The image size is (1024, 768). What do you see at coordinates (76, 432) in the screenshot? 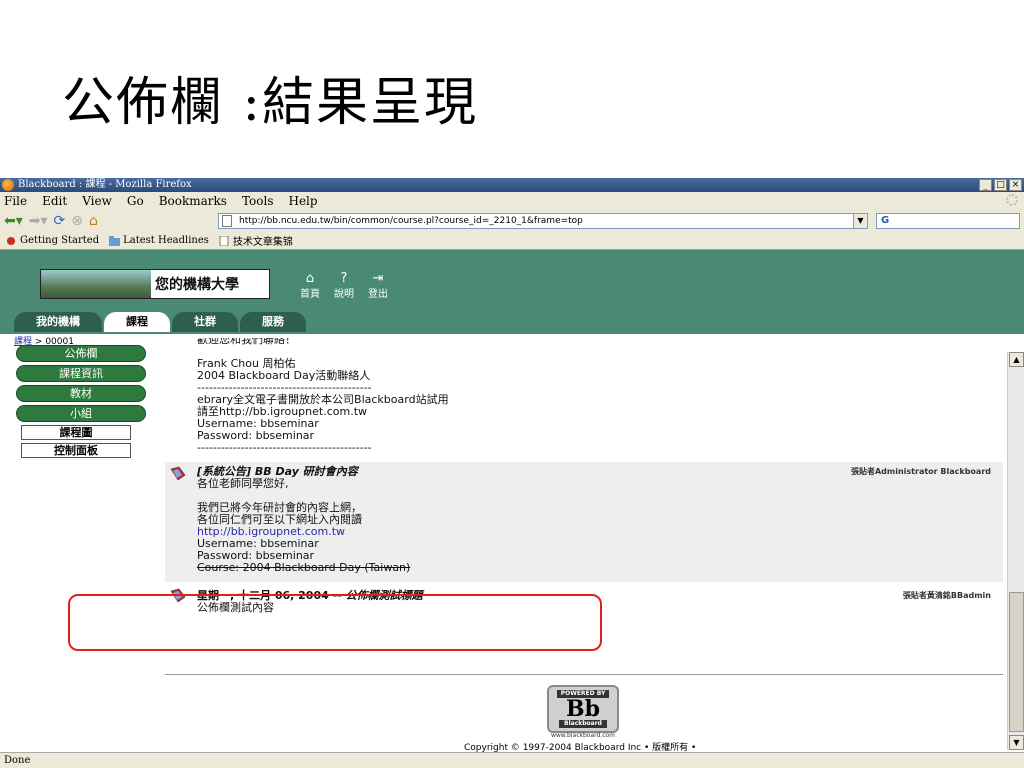
I see `menu-course-map: 課程圖` at bounding box center [76, 432].